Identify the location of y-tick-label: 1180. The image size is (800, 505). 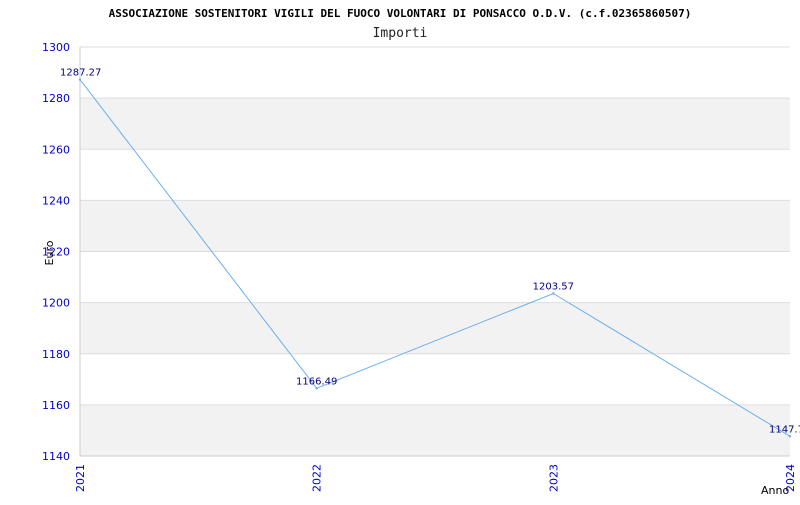
(56, 354).